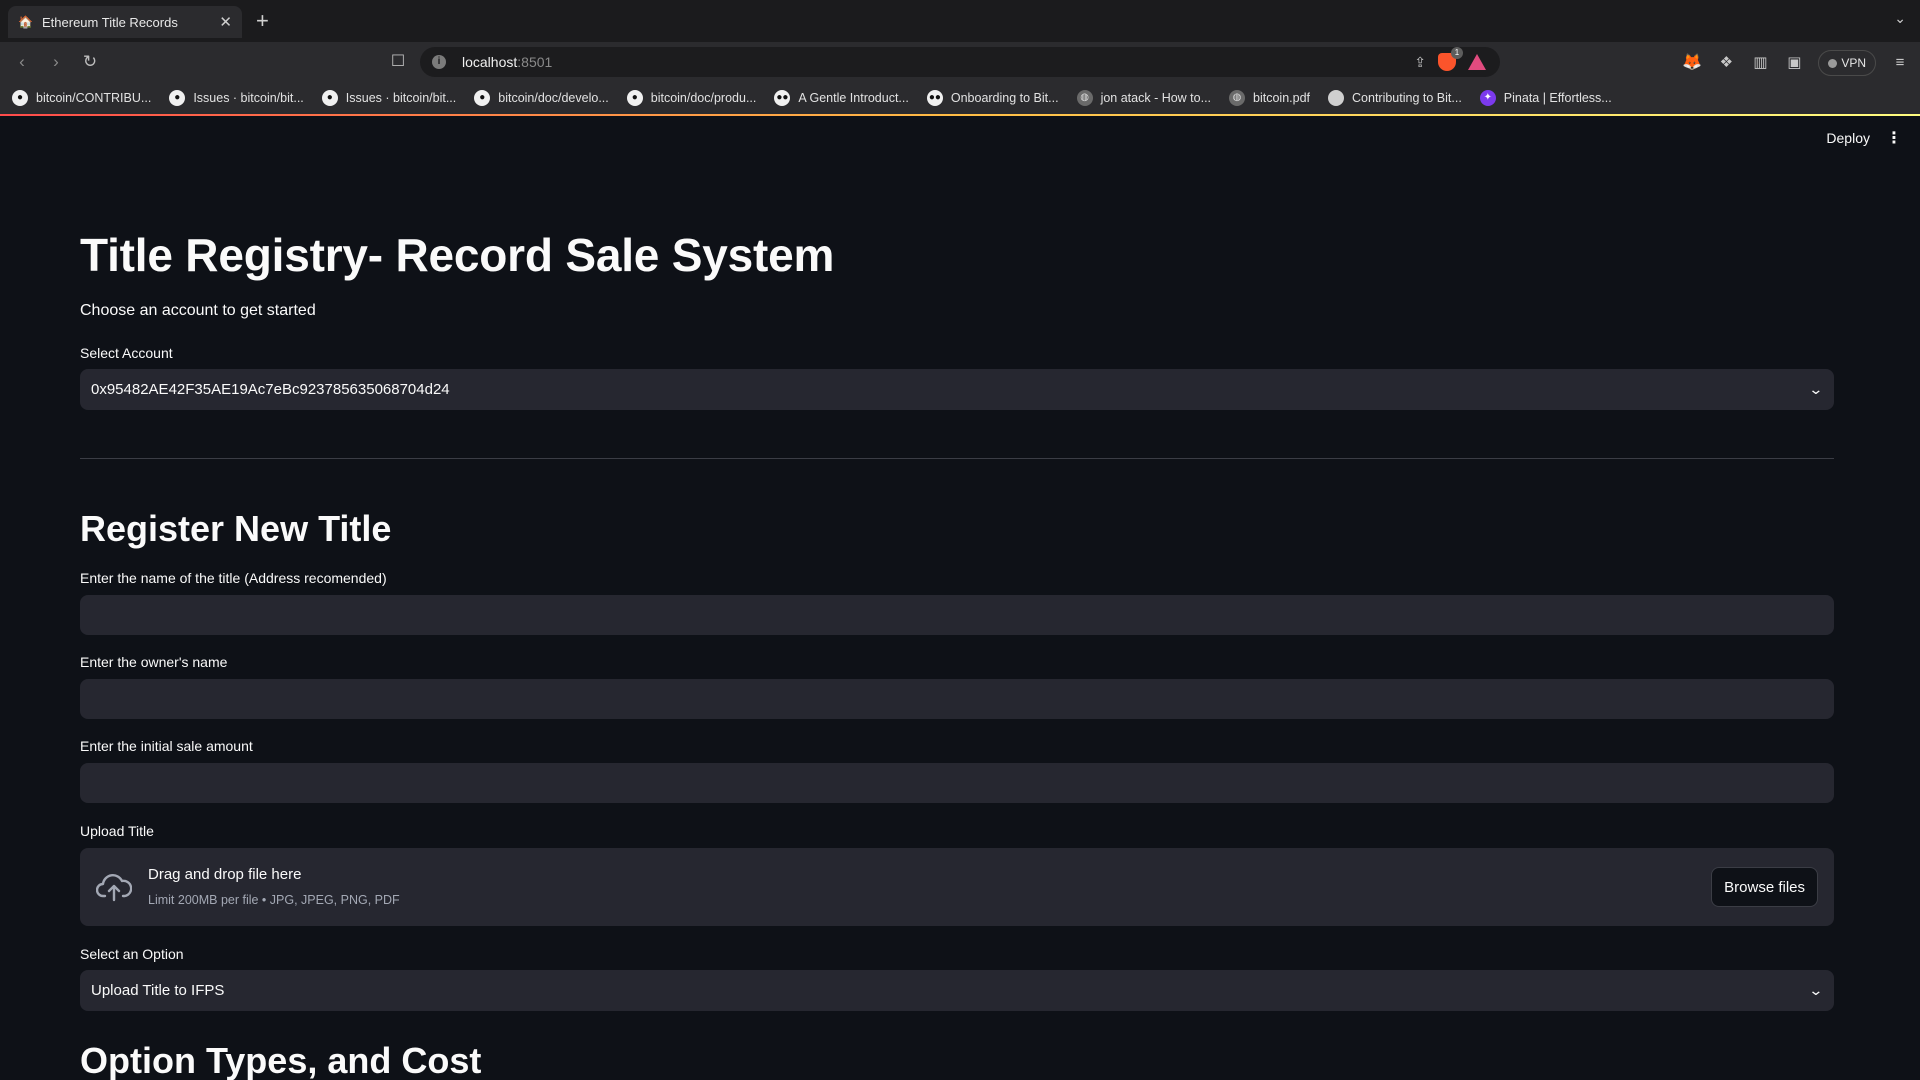  I want to click on close-icon: ✕, so click(225, 22).